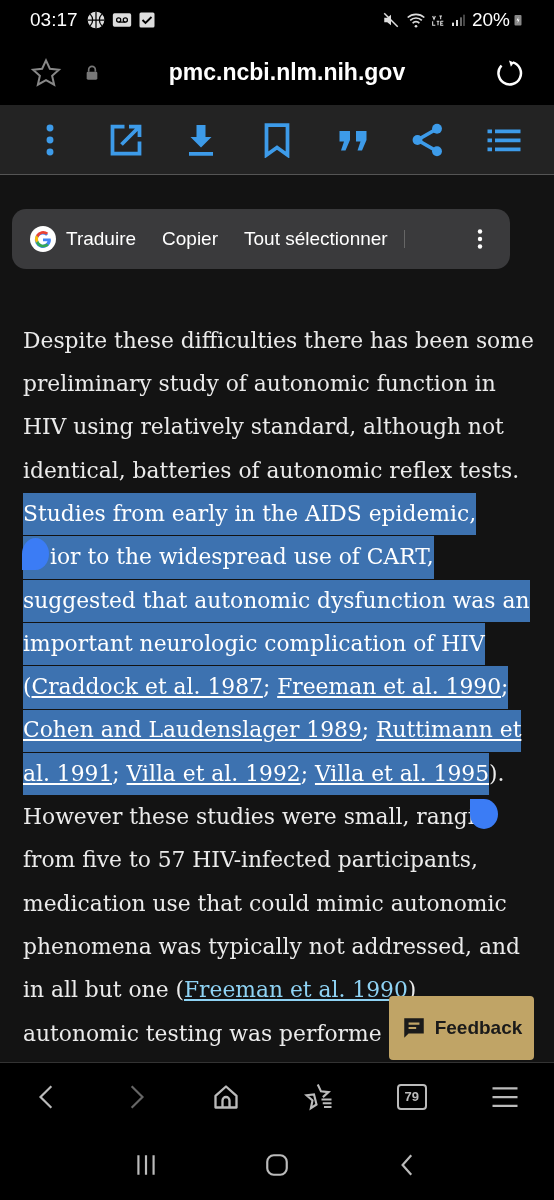  I want to click on status-time: 03:17, so click(54, 19).